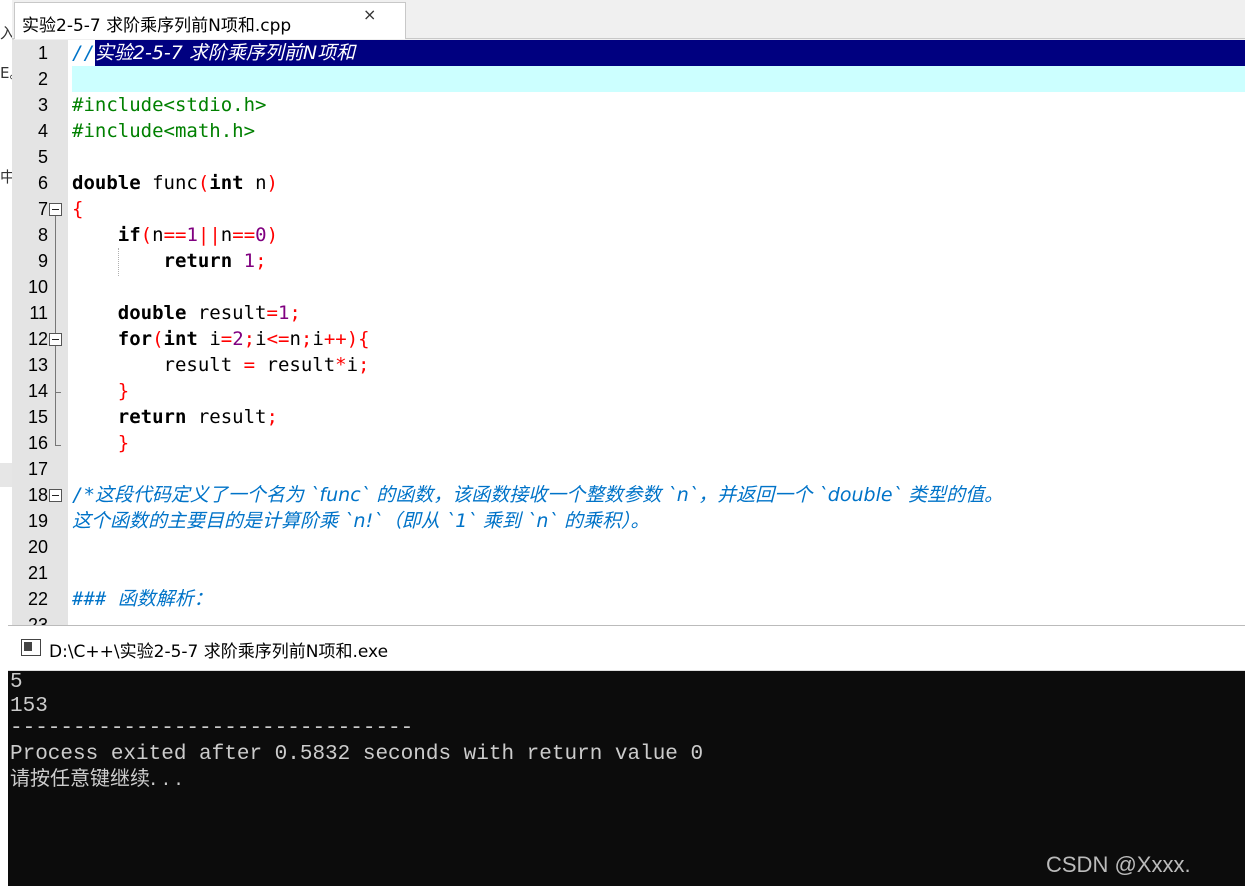  Describe the element at coordinates (37, 417) in the screenshot. I see `line-number: 15` at that location.